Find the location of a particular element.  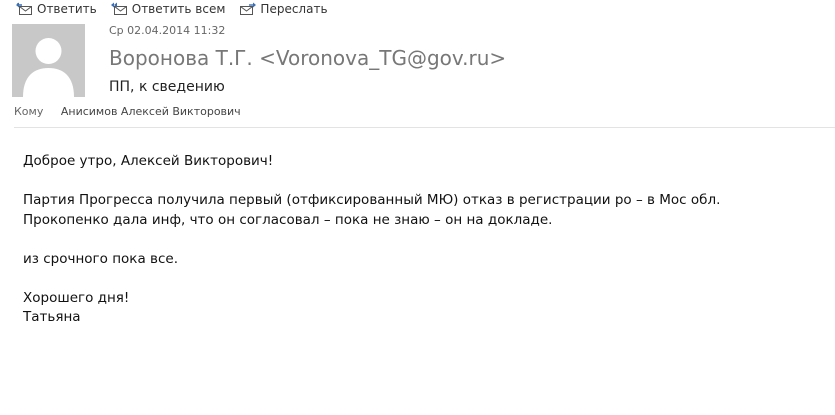

reply-label: Ответить is located at coordinates (67, 9).